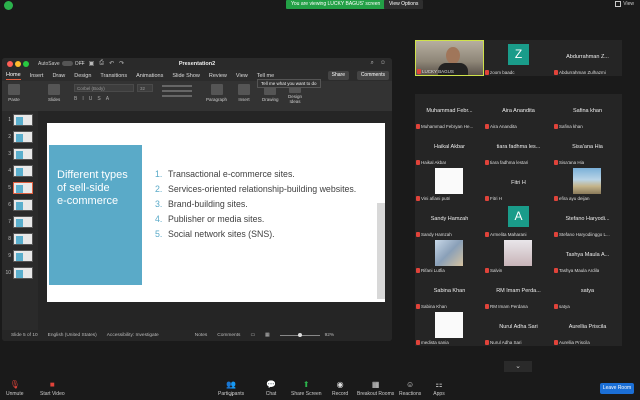 This screenshot has height=400, width=640. I want to click on participant-tile: Tashya Maula A... Tashya Maula Ardila, so click(587, 256).